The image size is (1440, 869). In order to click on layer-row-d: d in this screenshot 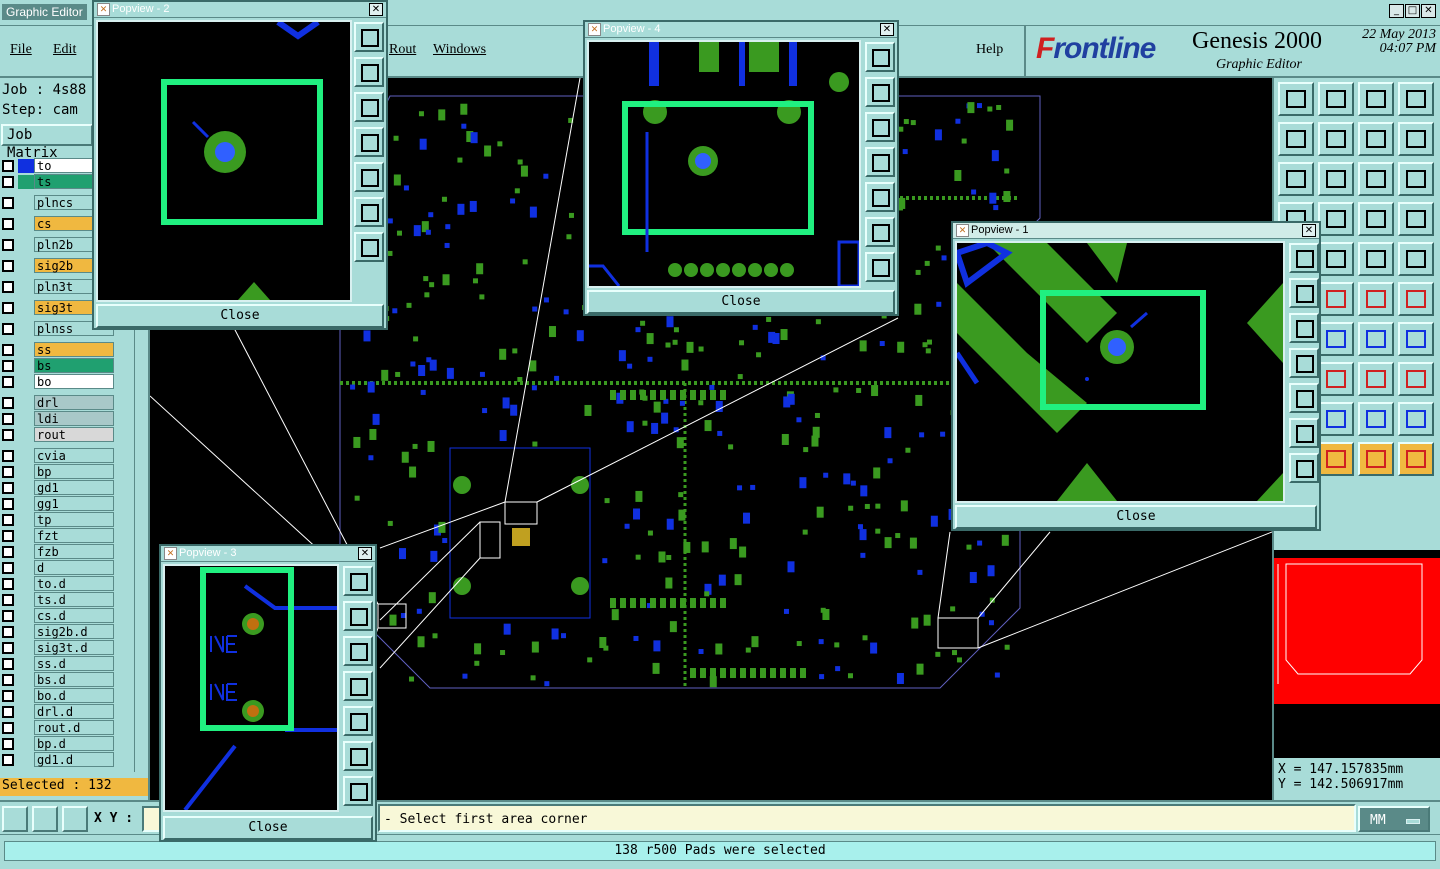, I will do `click(58, 567)`.